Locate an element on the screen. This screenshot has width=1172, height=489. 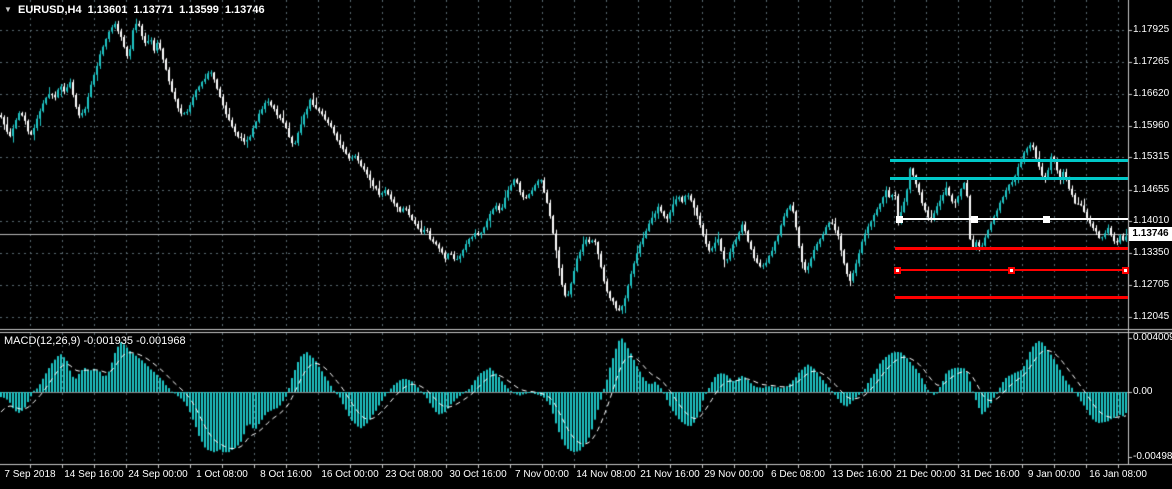
time-axis-label: 21 Dec 00:00 is located at coordinates (926, 474).